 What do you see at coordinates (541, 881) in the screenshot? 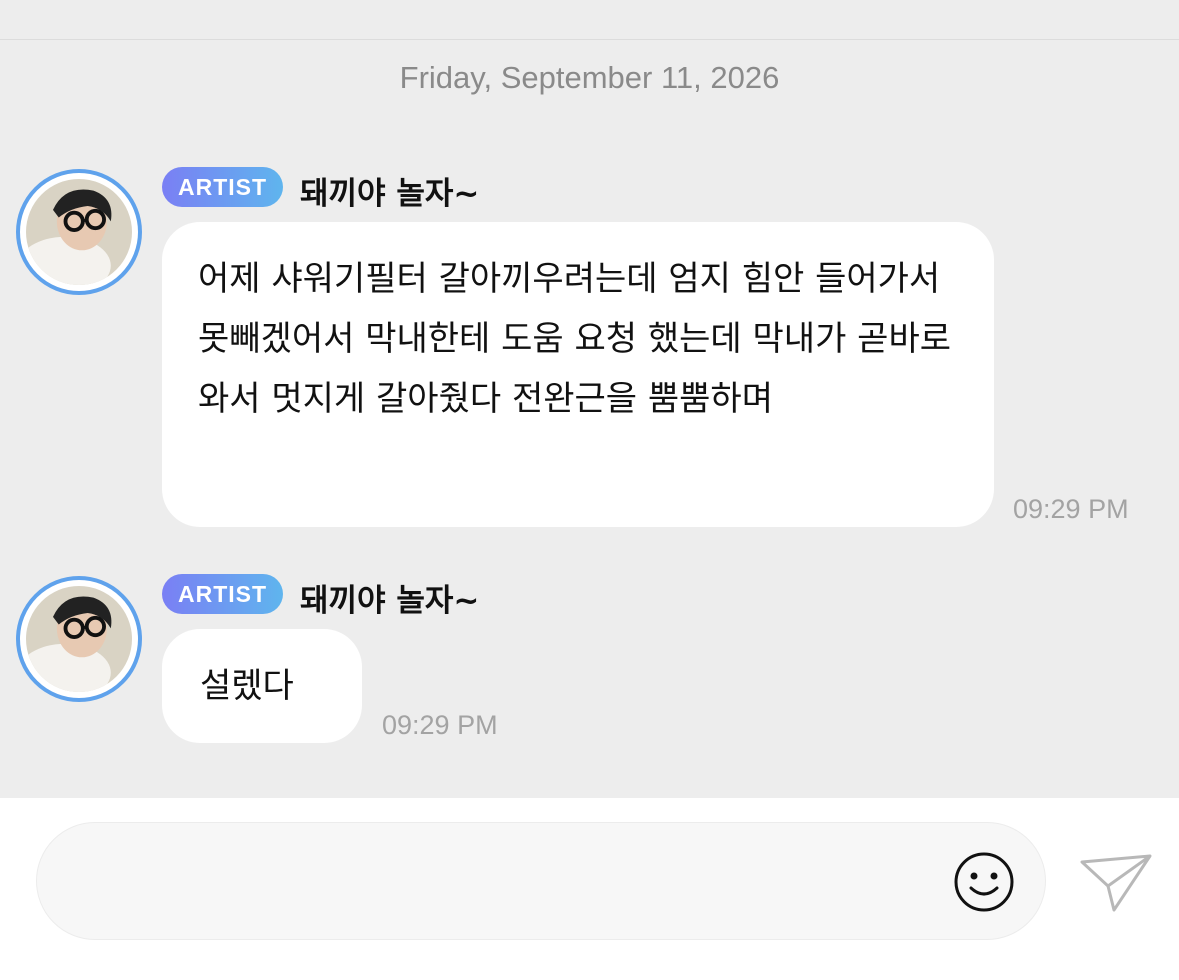
I see `message-input` at bounding box center [541, 881].